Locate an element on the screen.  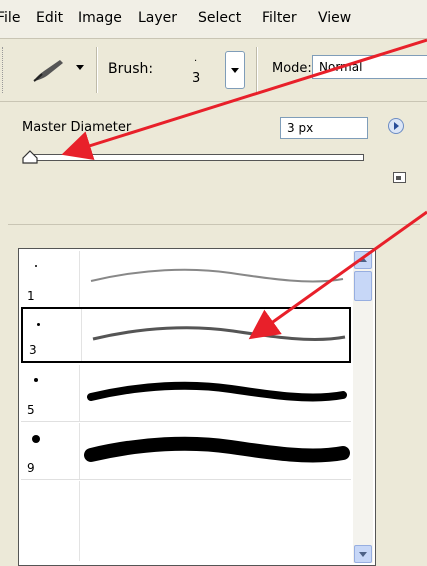
menu-select: Select is located at coordinates (219, 18).